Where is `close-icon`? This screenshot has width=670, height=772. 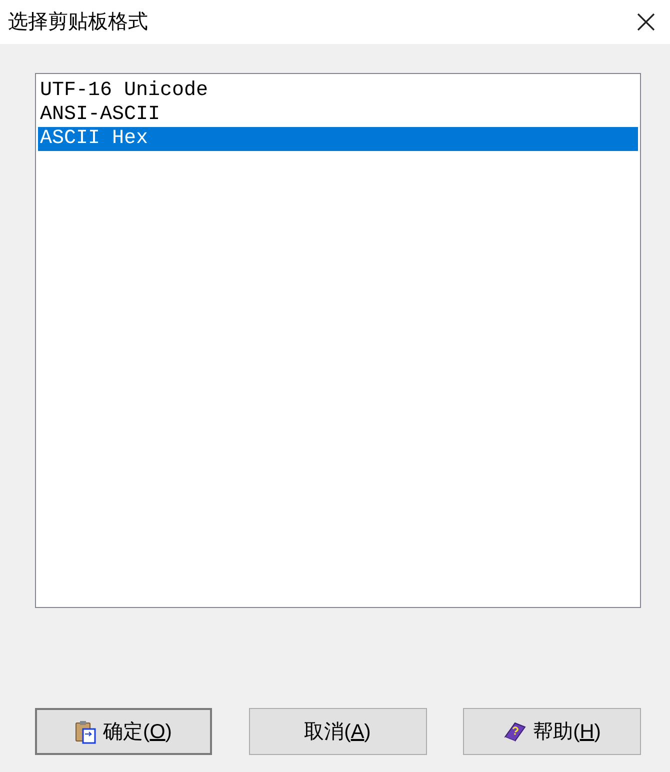
close-icon is located at coordinates (646, 22).